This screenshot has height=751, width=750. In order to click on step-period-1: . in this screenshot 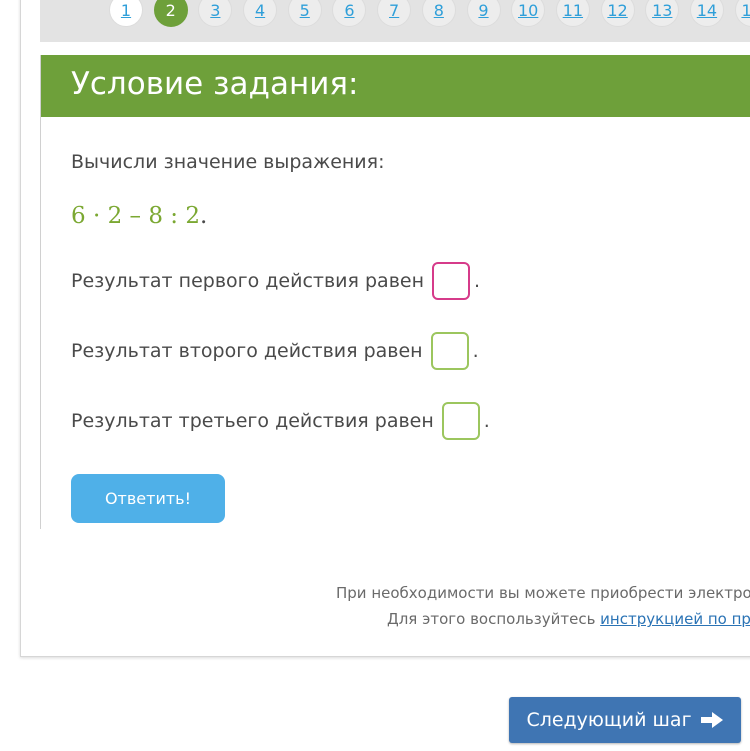, I will do `click(477, 281)`.